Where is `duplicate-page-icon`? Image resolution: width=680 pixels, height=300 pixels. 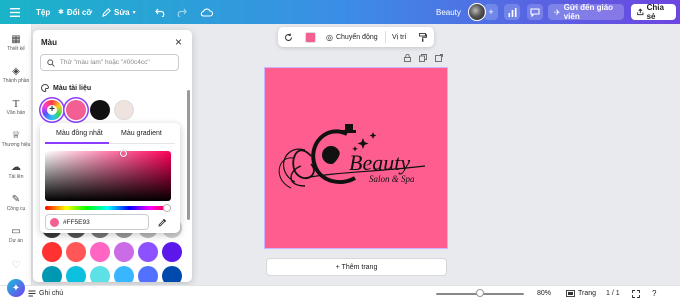
duplicate-page-icon is located at coordinates (423, 59).